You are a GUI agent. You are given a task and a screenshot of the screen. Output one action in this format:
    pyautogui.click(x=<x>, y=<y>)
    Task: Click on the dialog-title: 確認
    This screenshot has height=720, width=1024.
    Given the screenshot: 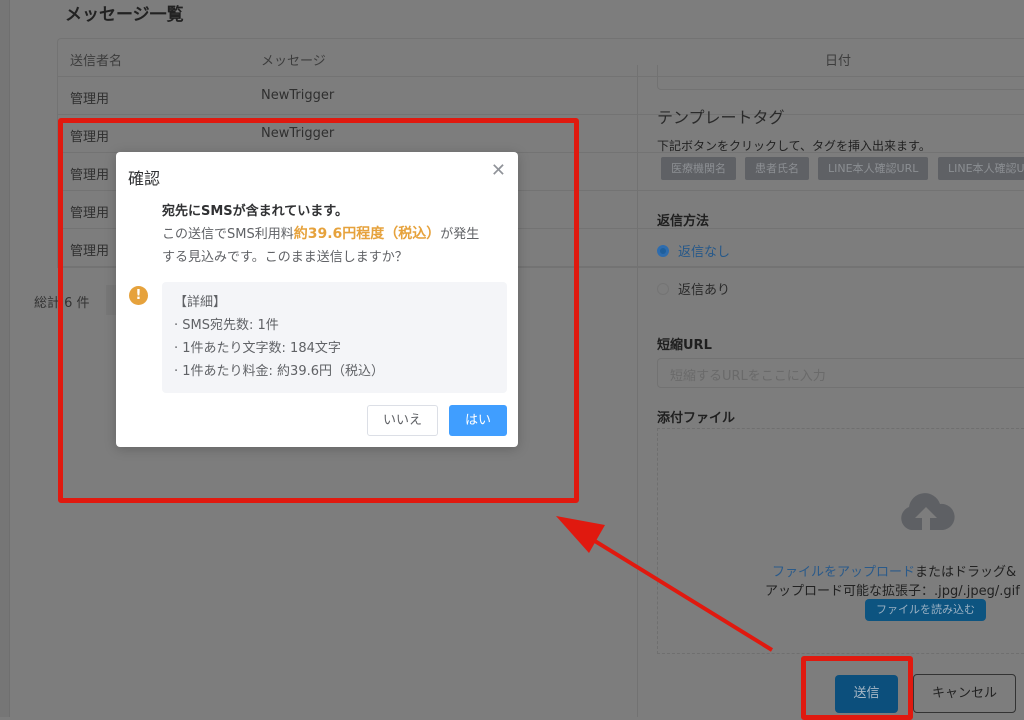 What is the action you would take?
    pyautogui.click(x=144, y=178)
    